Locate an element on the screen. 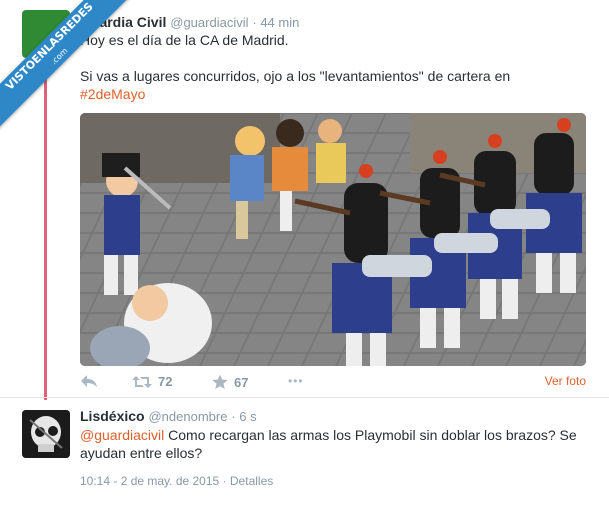  reply-icon is located at coordinates (89, 381).